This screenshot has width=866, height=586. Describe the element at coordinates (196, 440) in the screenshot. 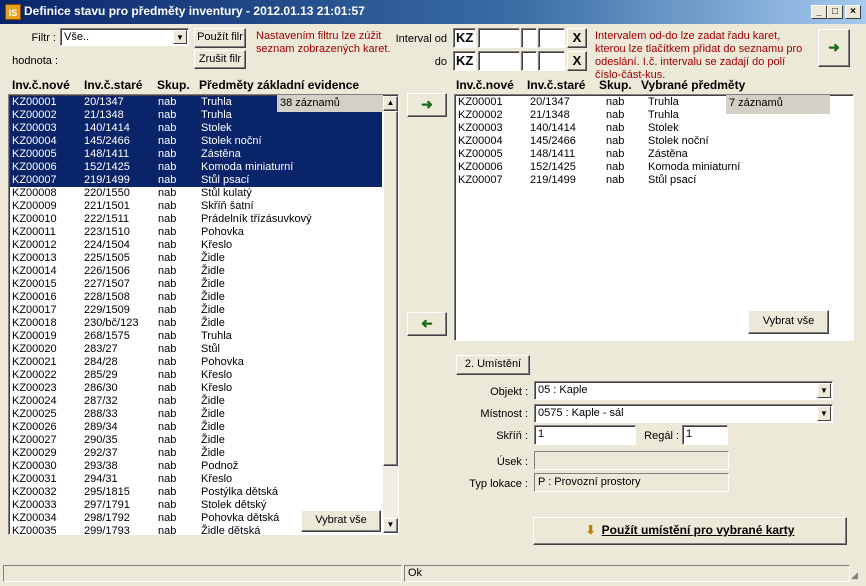

I see `left-row: KZ00027 290/35 nab Židle` at that location.